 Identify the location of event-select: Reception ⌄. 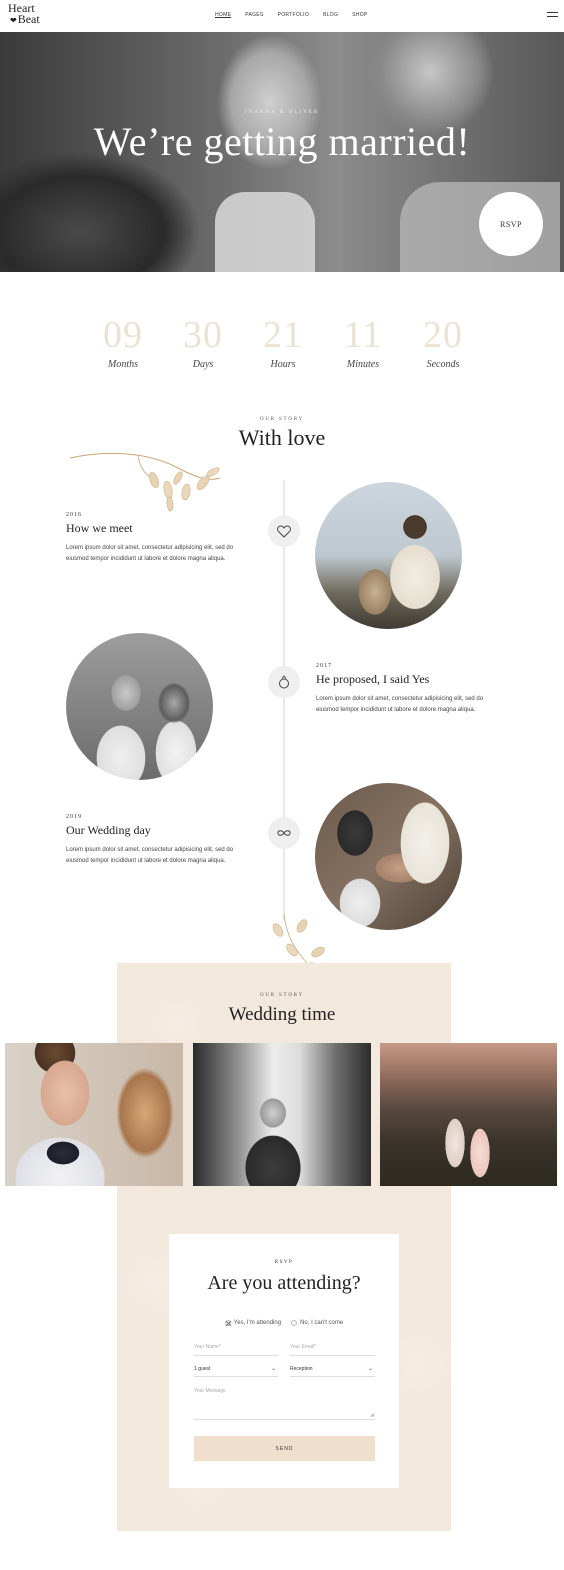
(332, 1370).